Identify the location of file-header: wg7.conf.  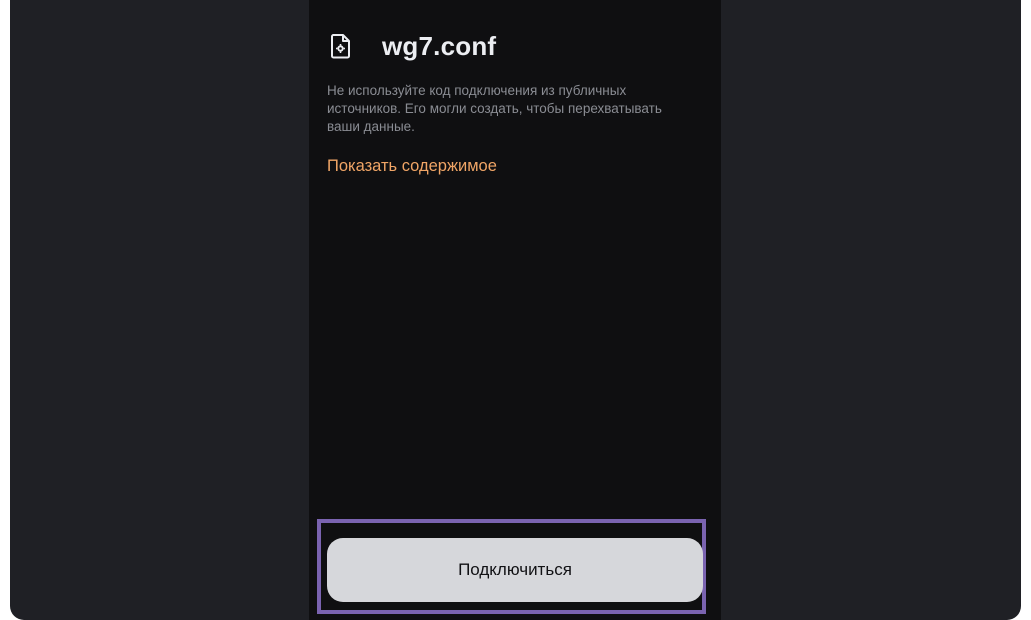
(412, 46).